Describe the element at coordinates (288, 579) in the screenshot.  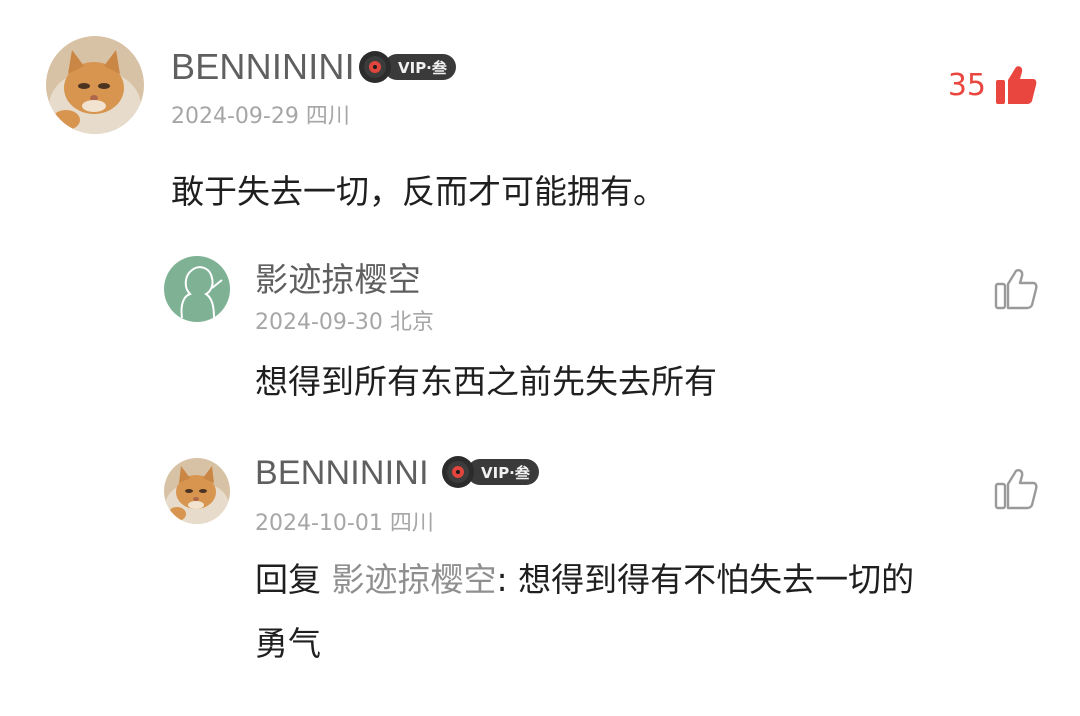
I see `reply-prefix: 回复` at that location.